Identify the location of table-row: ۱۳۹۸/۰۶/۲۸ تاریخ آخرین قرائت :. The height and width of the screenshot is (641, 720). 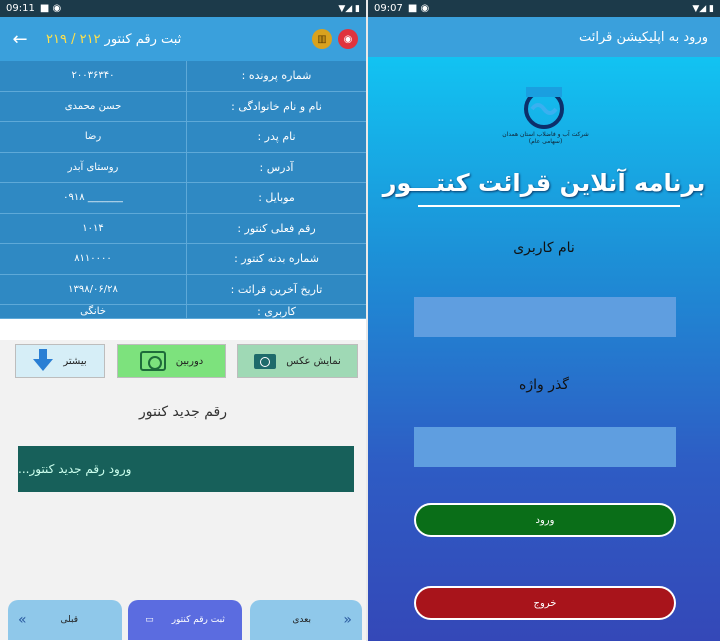
(183, 289).